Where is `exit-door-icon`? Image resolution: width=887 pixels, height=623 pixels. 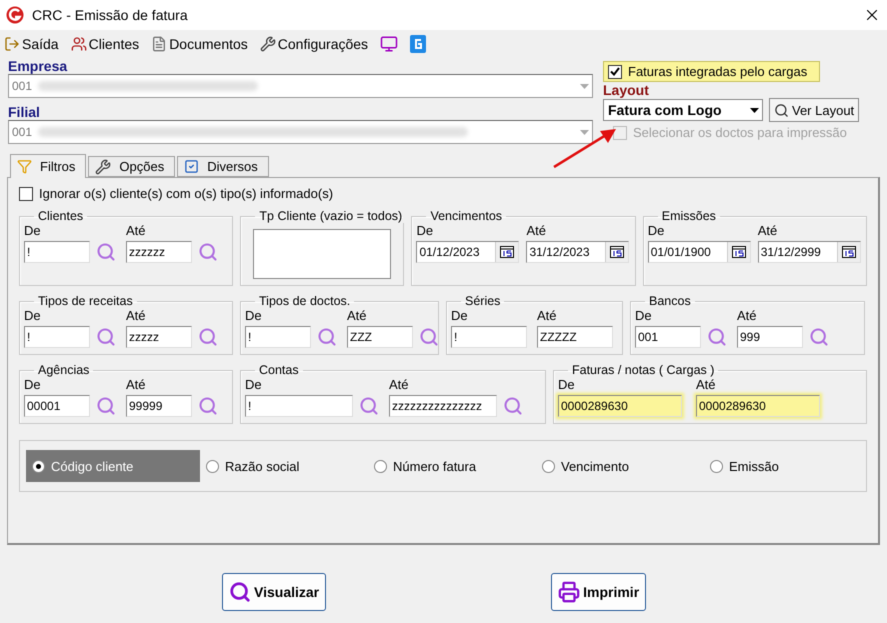 exit-door-icon is located at coordinates (12, 44).